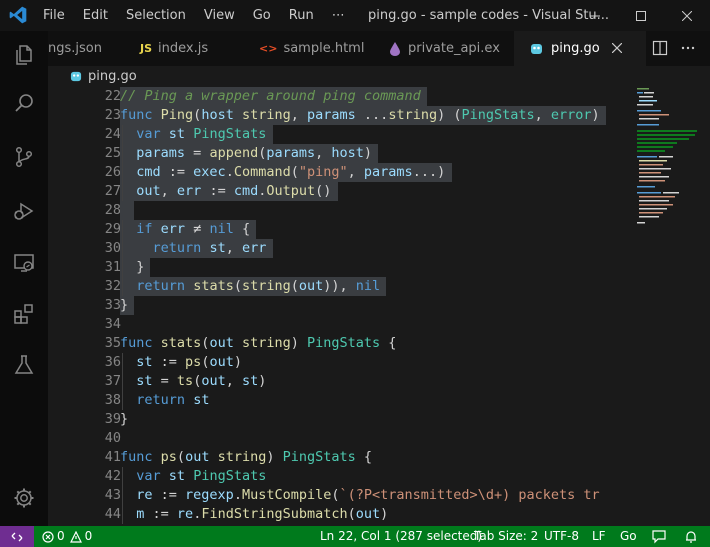 This screenshot has width=710, height=547. I want to click on code-line: 35 func stats(out string) PingStats {, so click(341, 343).